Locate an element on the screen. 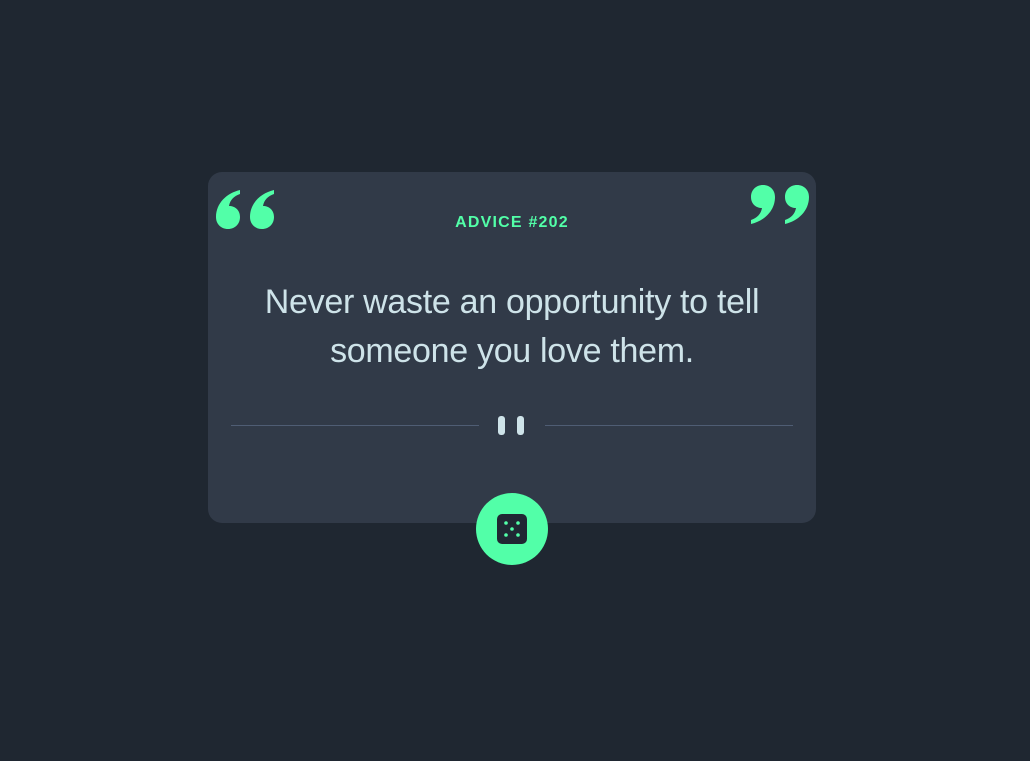  divider-right is located at coordinates (669, 425).